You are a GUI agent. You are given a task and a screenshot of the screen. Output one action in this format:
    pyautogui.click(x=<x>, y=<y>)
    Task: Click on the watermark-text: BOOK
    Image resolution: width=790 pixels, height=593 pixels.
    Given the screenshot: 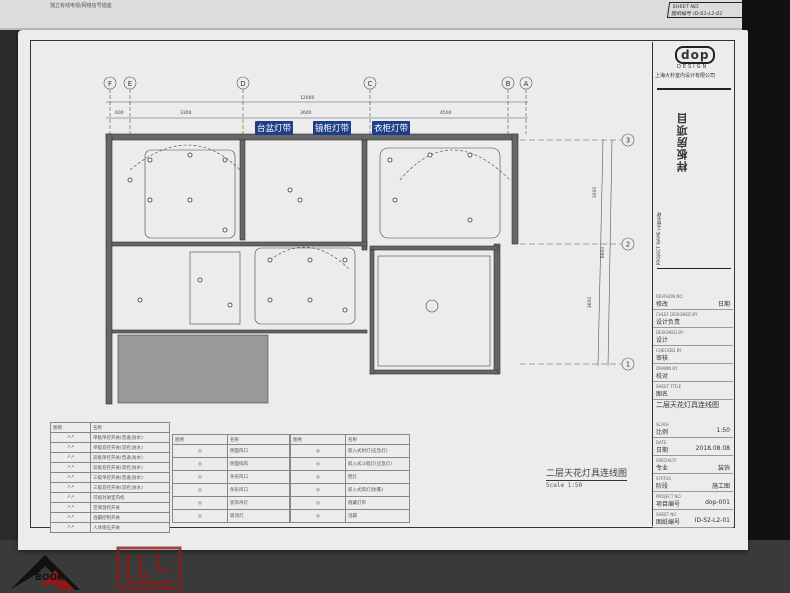 What is the action you would take?
    pyautogui.click(x=50, y=578)
    